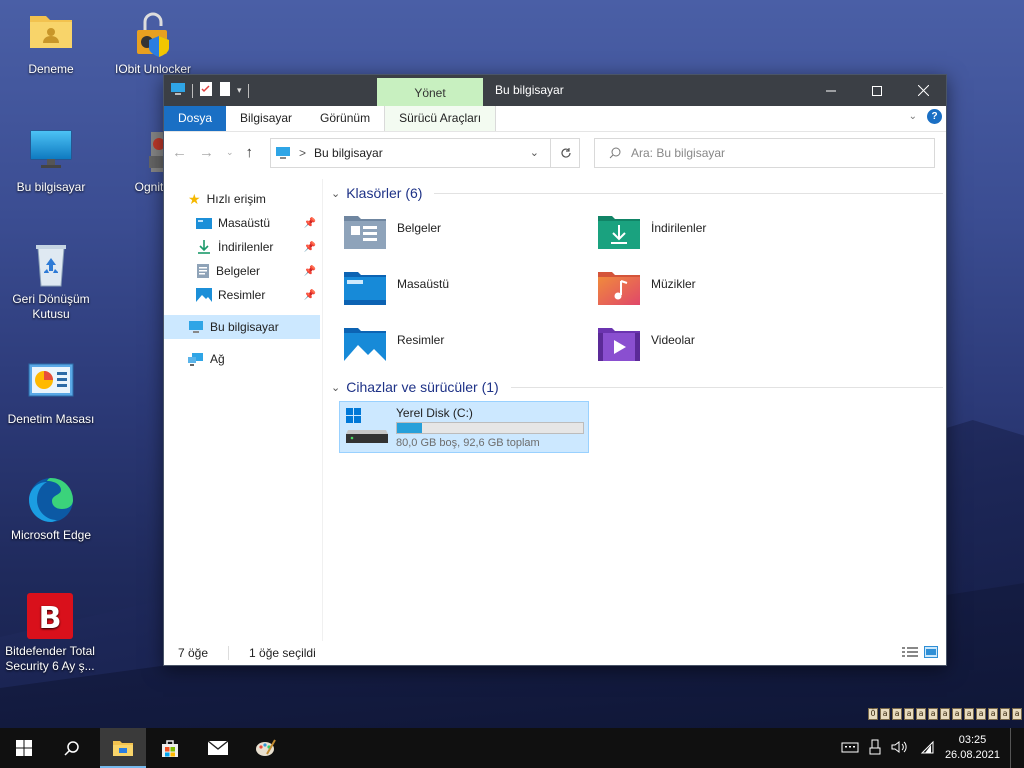 The image size is (1024, 768). I want to click on nav-quick-access: ★ Hızlı erişim, so click(242, 199).